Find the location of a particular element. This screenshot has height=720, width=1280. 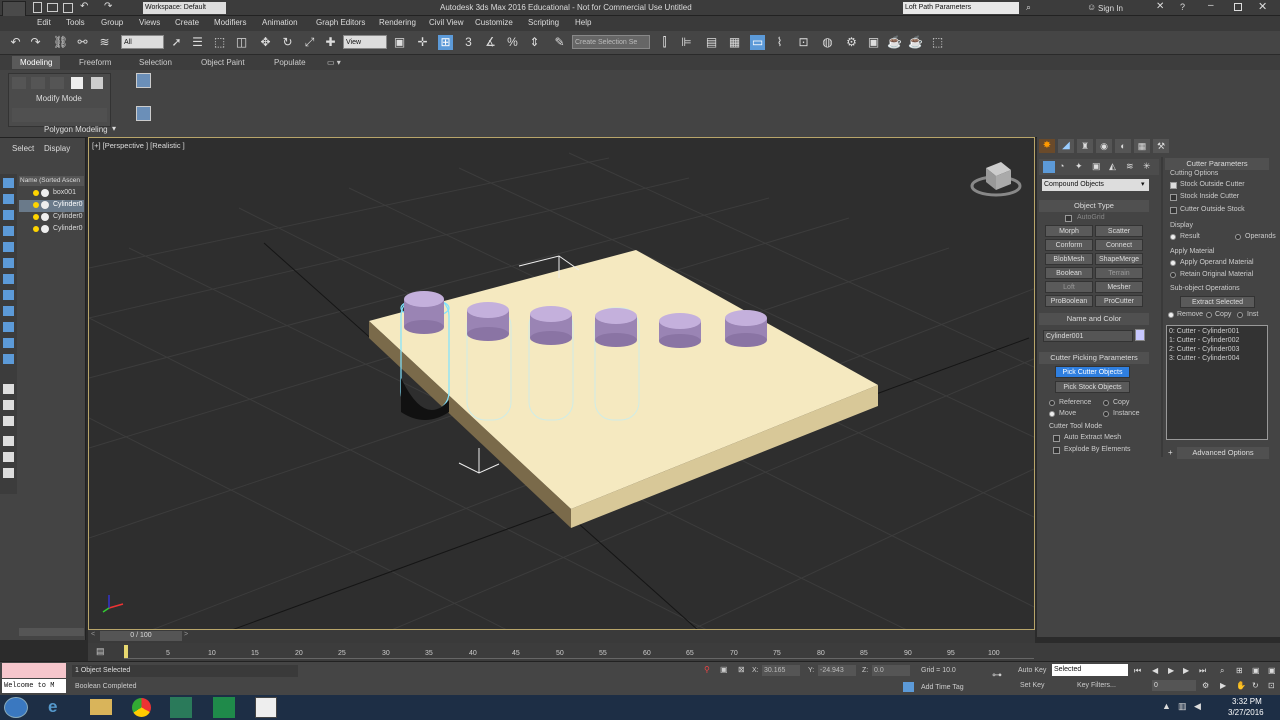

panel-toggle-icon is located at coordinates (143, 113).